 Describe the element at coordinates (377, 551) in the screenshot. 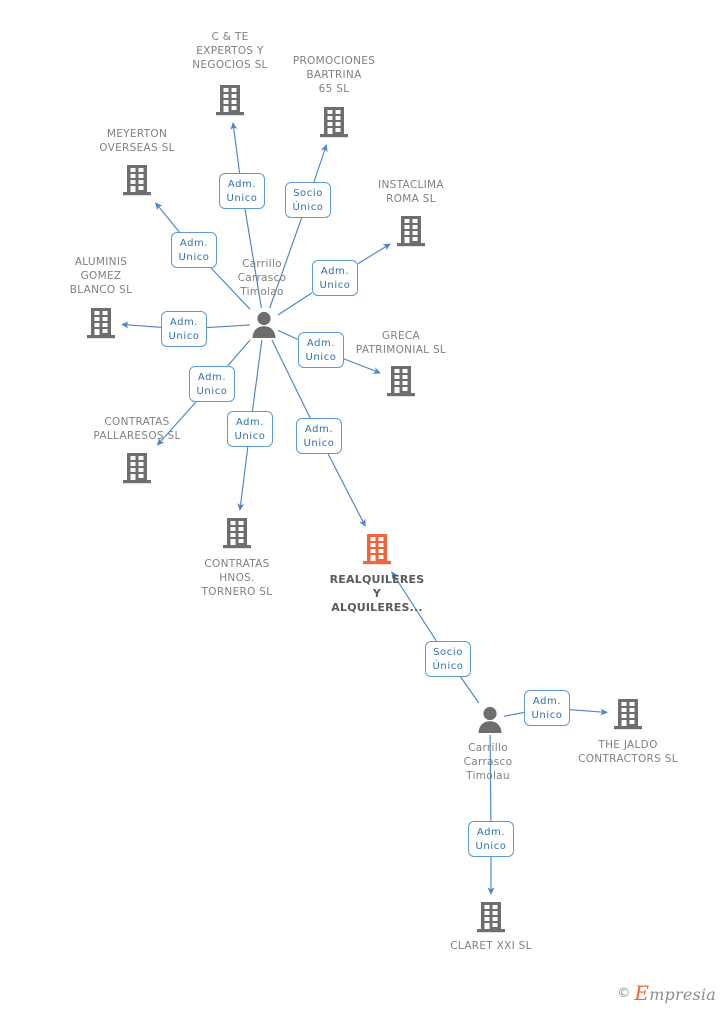

I see `focus-company-icon` at that location.